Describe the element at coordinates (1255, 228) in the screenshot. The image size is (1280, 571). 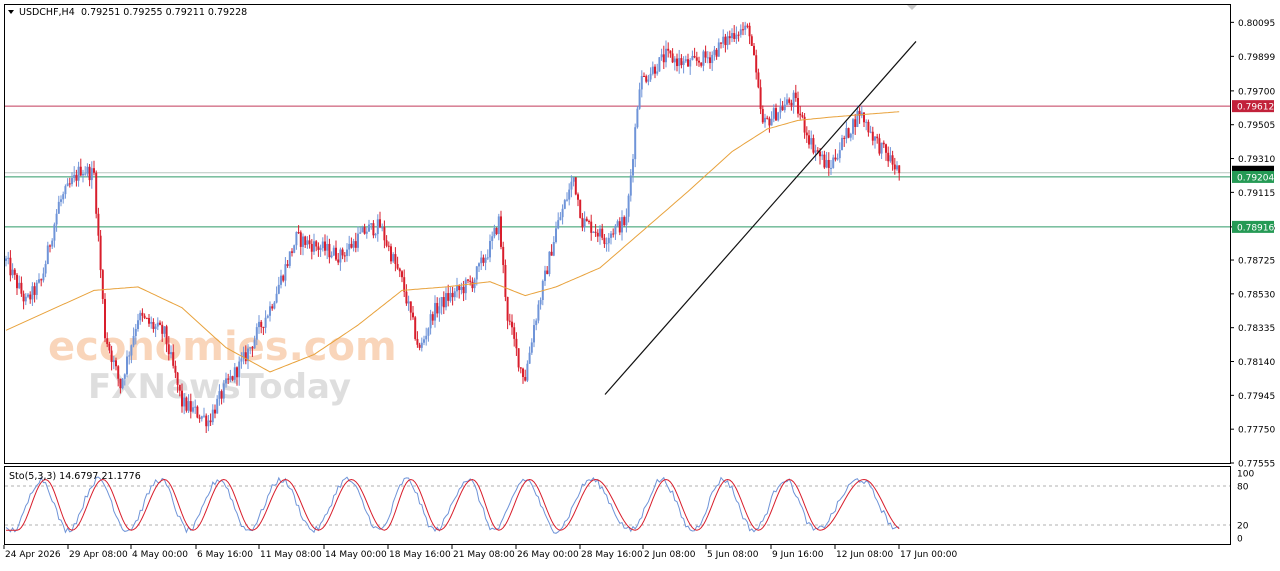
I see `level-price-badge-label: 0.78916` at that location.